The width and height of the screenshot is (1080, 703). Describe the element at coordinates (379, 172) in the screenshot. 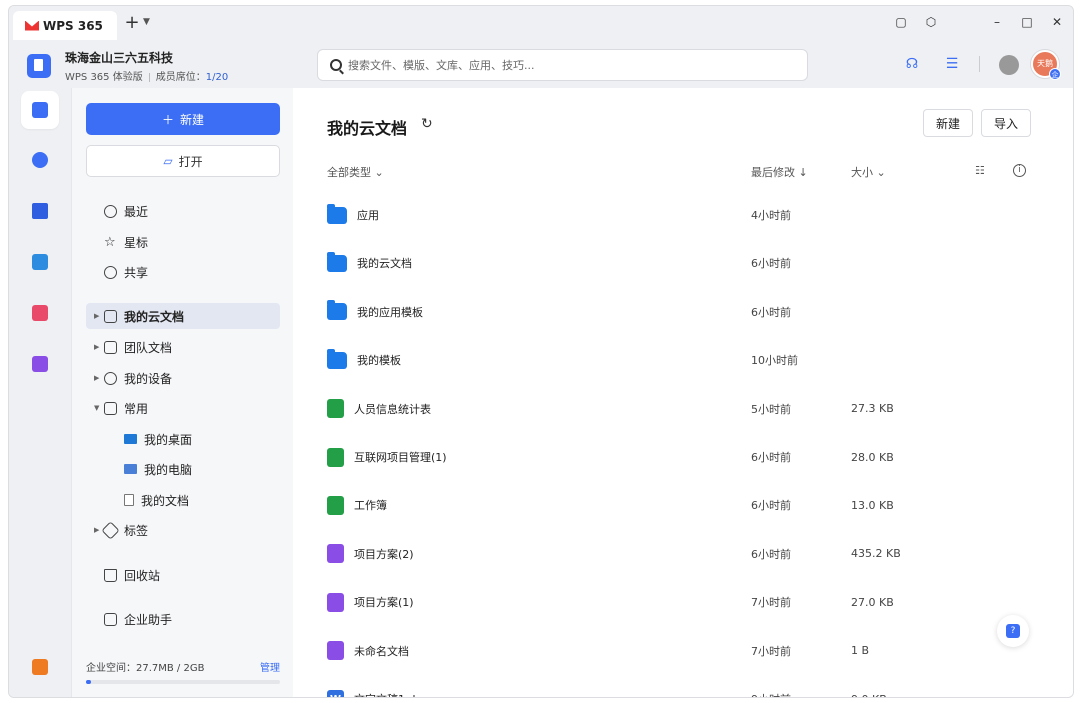

I see `chevron-down-icon: ⌄` at that location.